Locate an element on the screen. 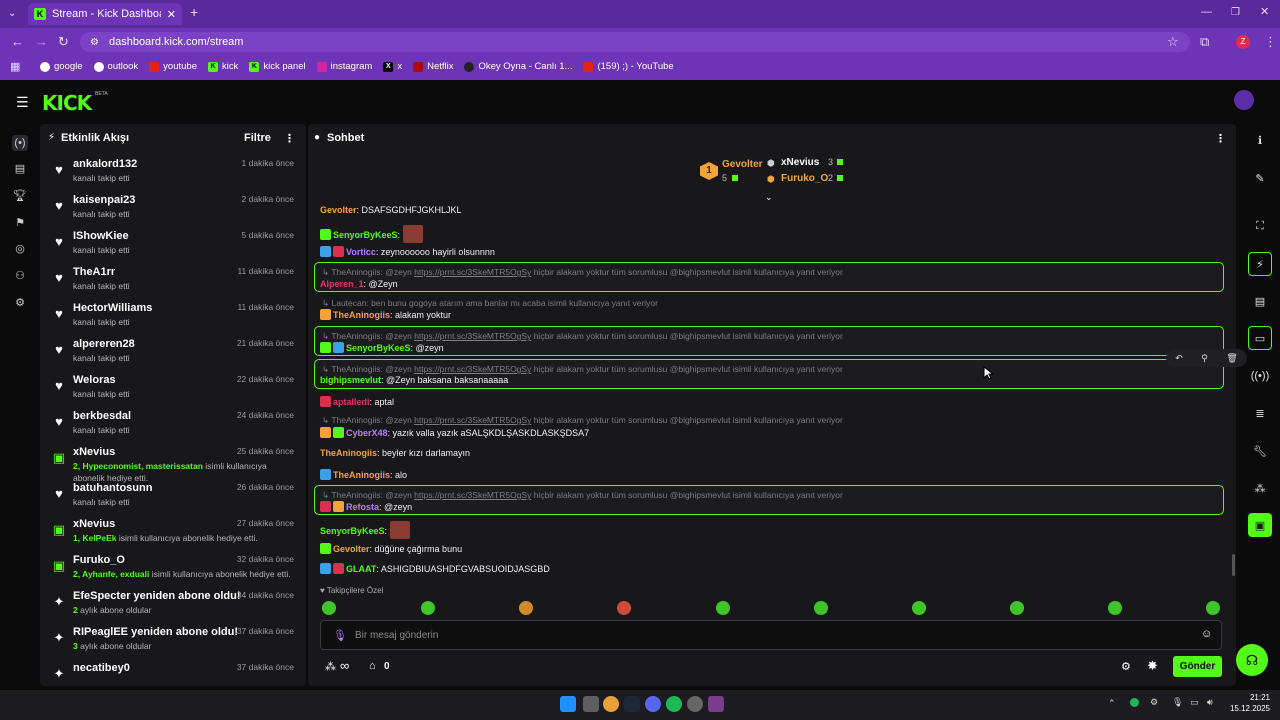 The image size is (1280, 720). settings-nav-icon: ⚙ is located at coordinates (20, 303).